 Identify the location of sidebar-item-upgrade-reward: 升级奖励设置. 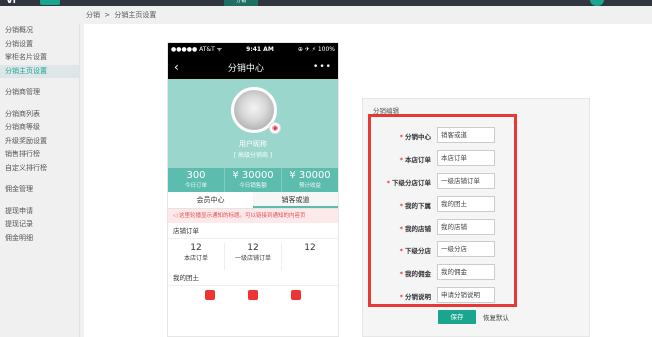
(39, 142).